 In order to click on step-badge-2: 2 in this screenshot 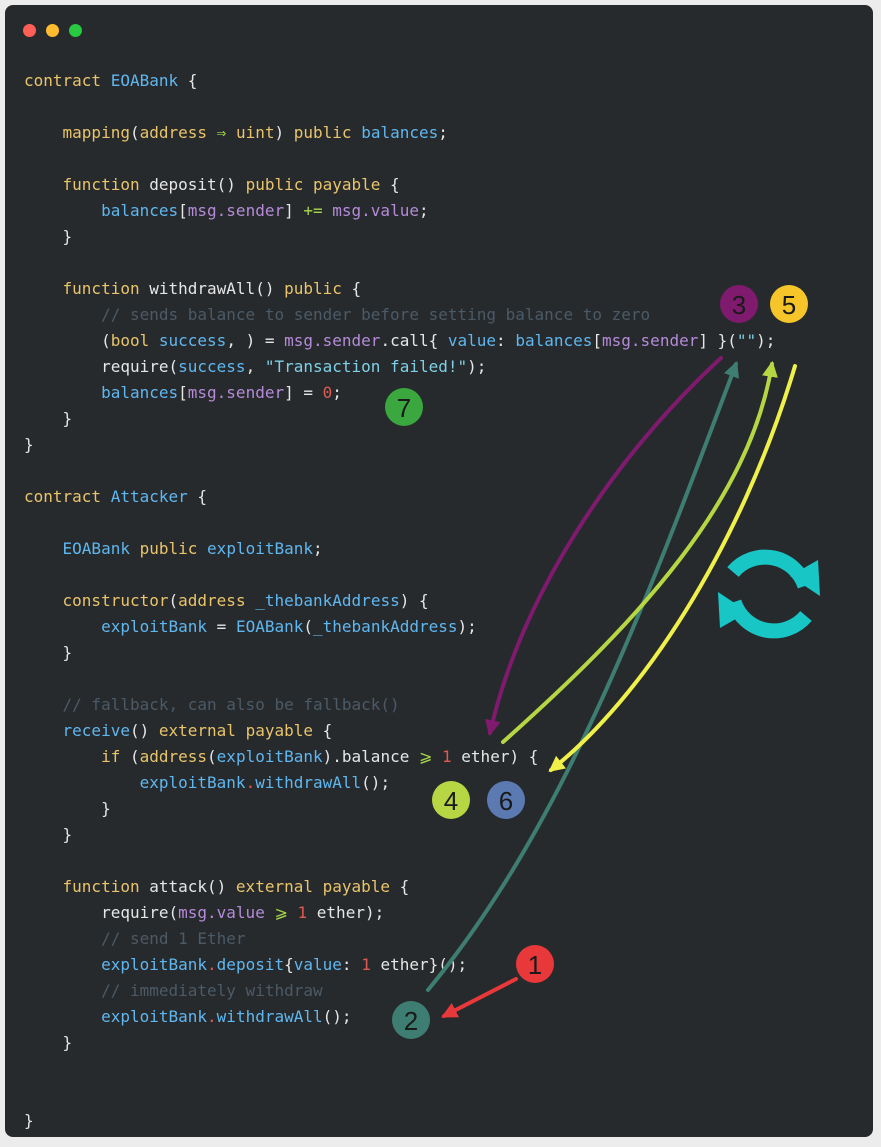, I will do `click(411, 1020)`.